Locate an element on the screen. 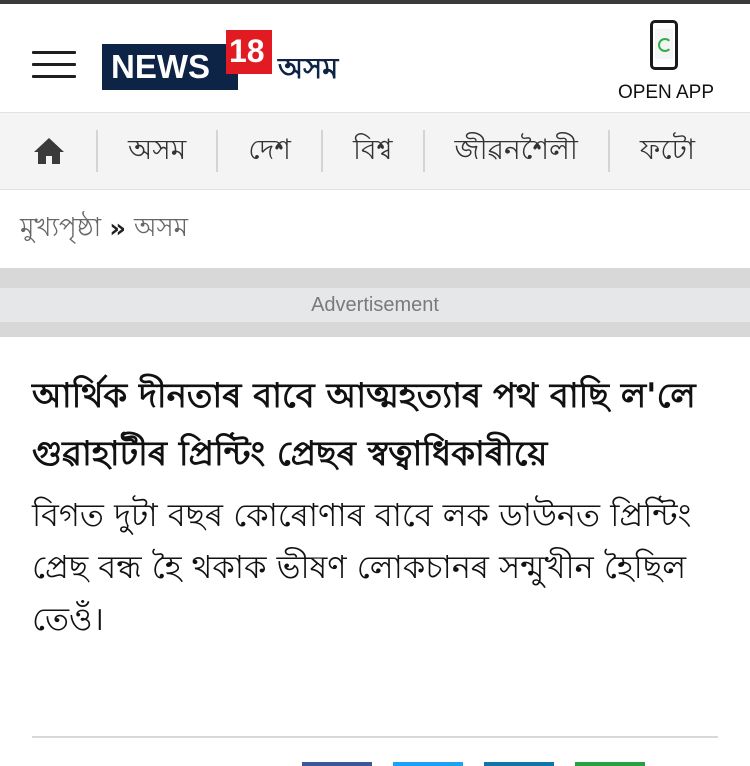 The height and width of the screenshot is (766, 750). nav-item-desh: দেশ is located at coordinates (269, 151).